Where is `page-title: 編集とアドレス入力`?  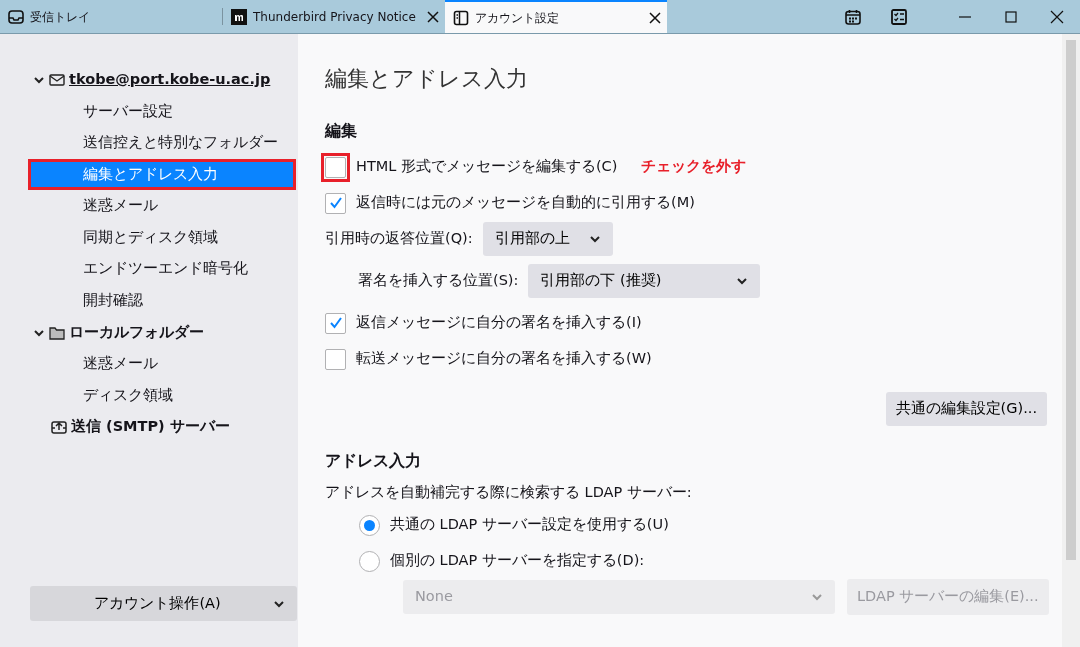
page-title: 編集とアドレス入力 is located at coordinates (427, 79).